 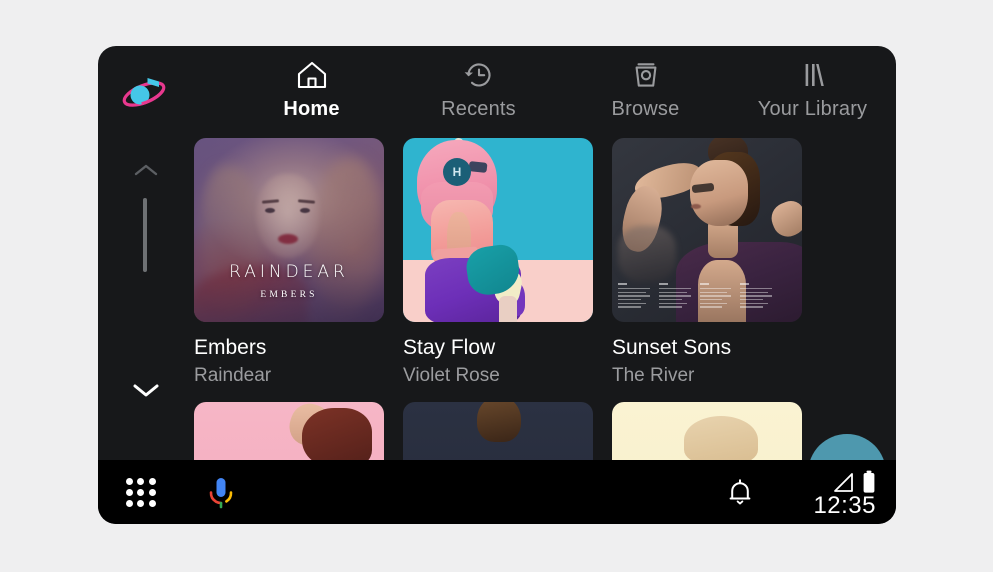 What do you see at coordinates (141, 492) in the screenshot?
I see `app-grid-icon` at bounding box center [141, 492].